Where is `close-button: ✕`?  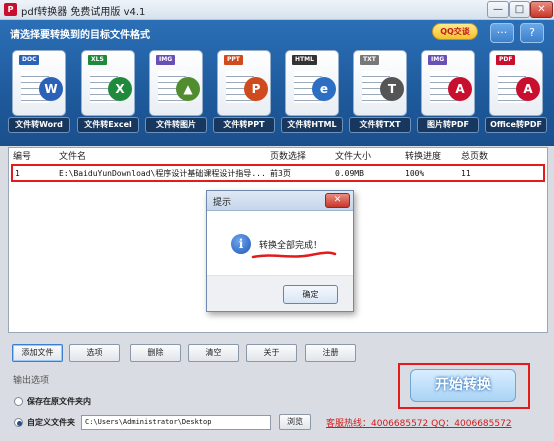 close-button: ✕ is located at coordinates (541, 9).